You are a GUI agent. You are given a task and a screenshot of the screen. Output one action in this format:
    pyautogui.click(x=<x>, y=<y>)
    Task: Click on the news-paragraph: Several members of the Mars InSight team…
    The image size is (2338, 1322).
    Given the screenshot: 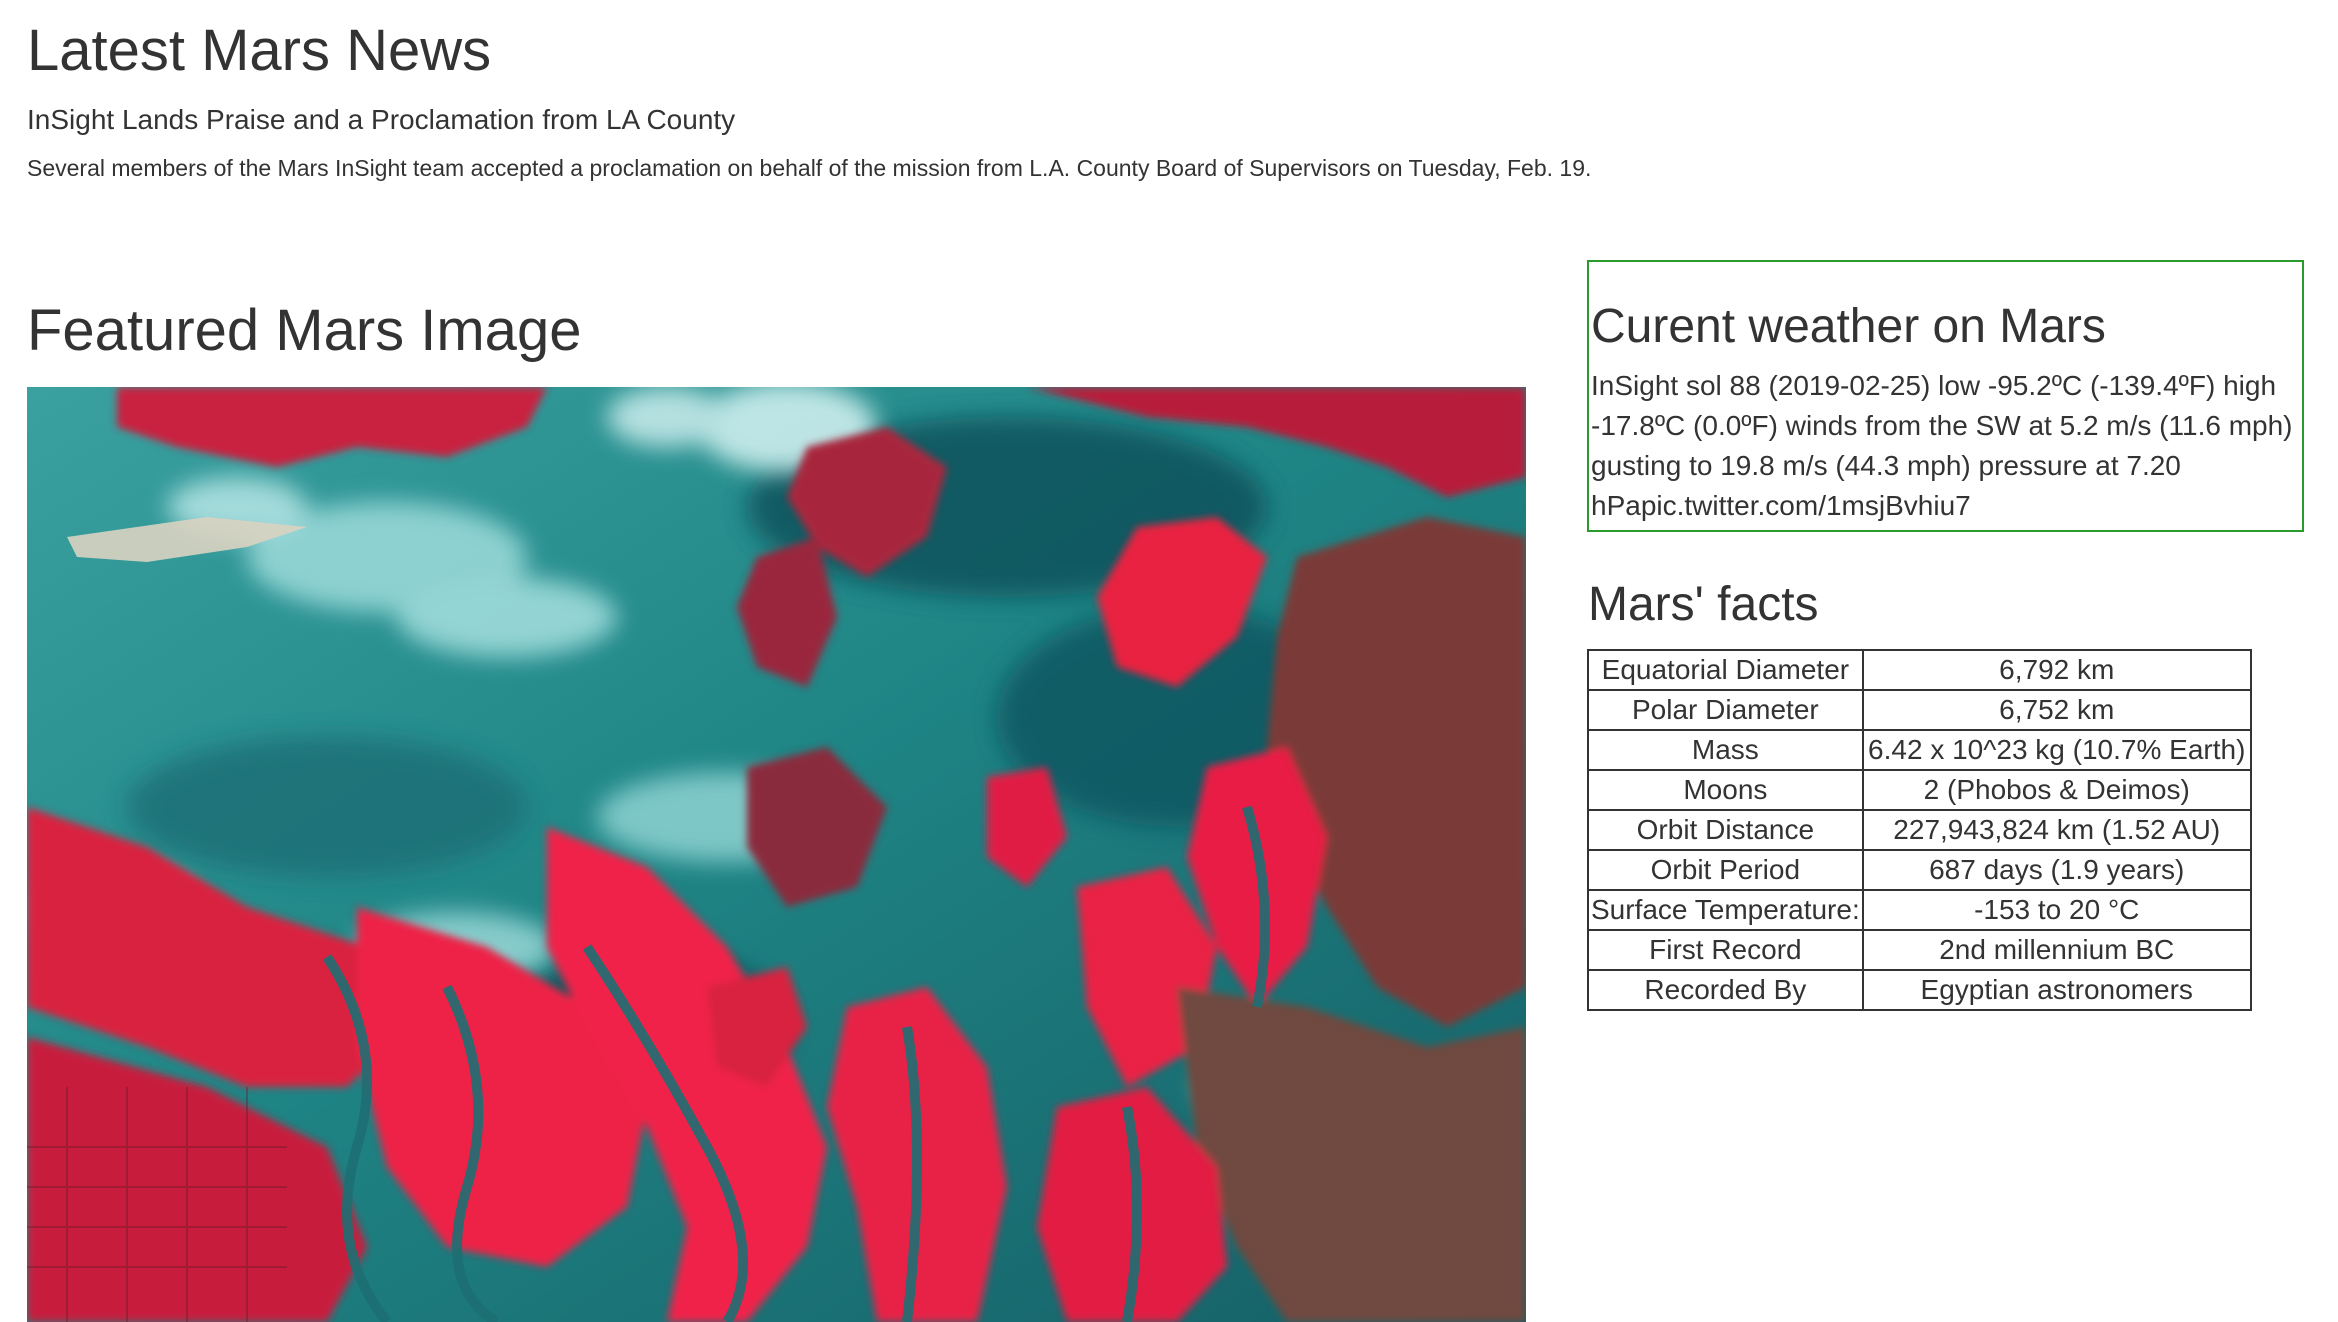 What is the action you would take?
    pyautogui.click(x=809, y=168)
    